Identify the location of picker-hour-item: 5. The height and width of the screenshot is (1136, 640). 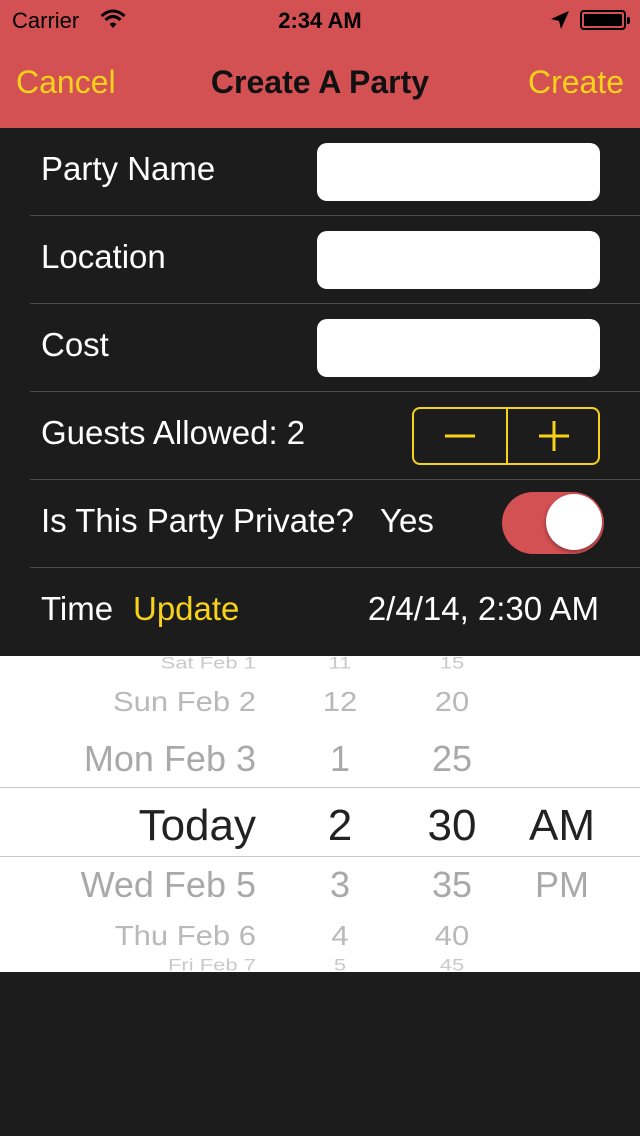
(340, 963).